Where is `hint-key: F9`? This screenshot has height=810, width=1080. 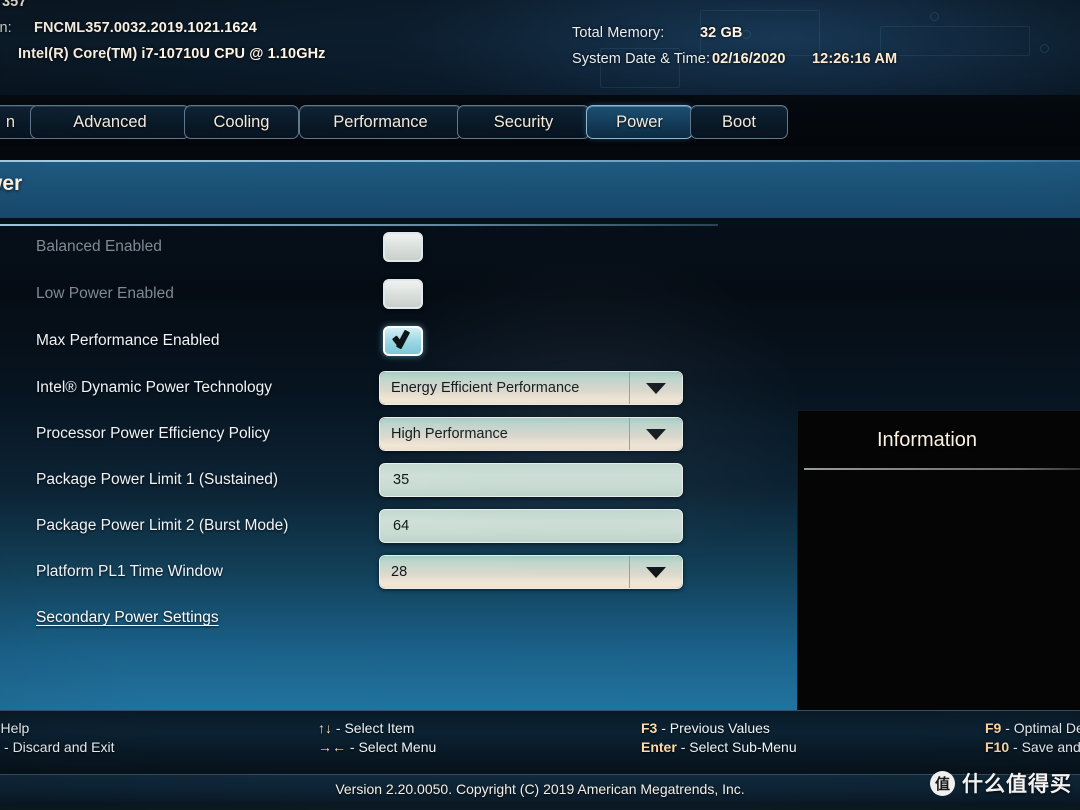
hint-key: F9 is located at coordinates (993, 728).